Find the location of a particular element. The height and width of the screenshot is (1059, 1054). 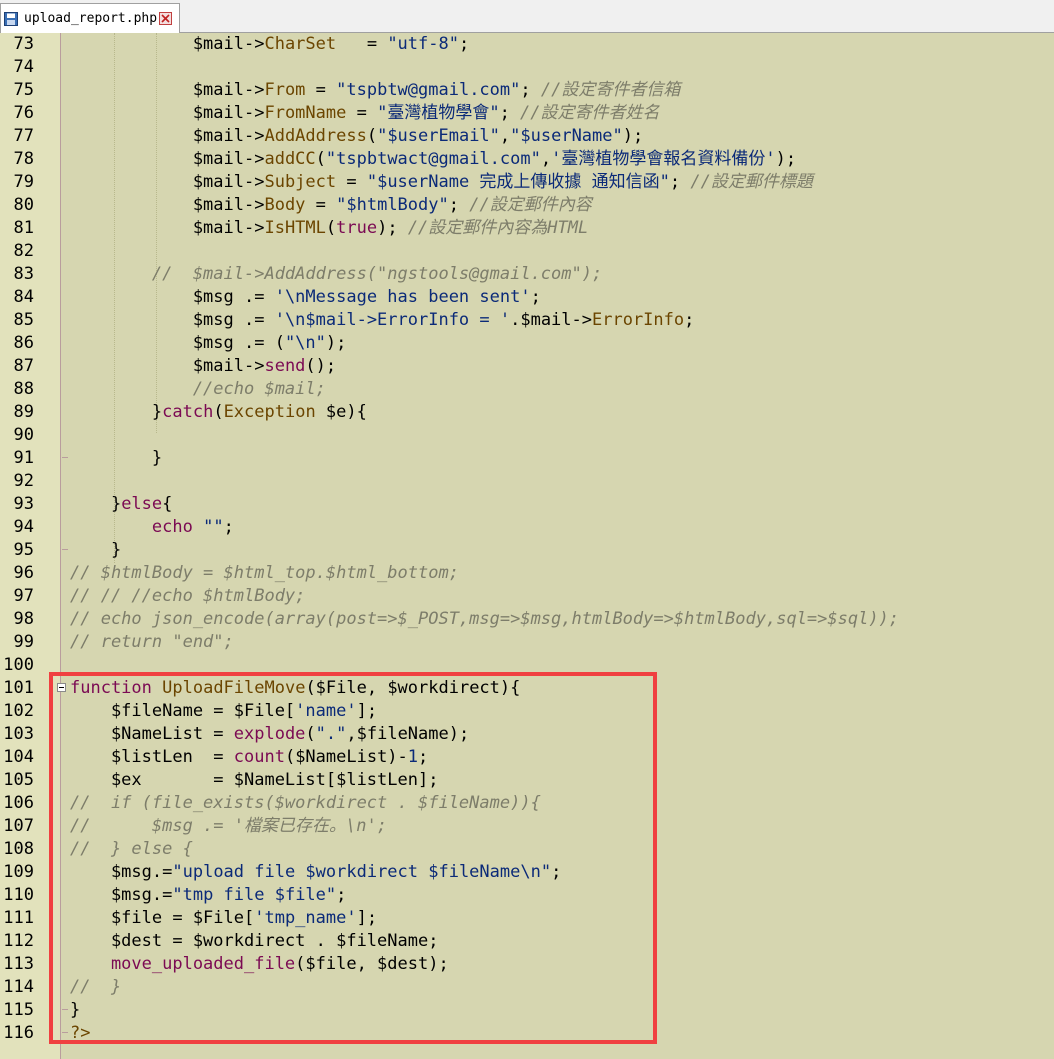

code-text: $mail->send(); is located at coordinates (203, 366).